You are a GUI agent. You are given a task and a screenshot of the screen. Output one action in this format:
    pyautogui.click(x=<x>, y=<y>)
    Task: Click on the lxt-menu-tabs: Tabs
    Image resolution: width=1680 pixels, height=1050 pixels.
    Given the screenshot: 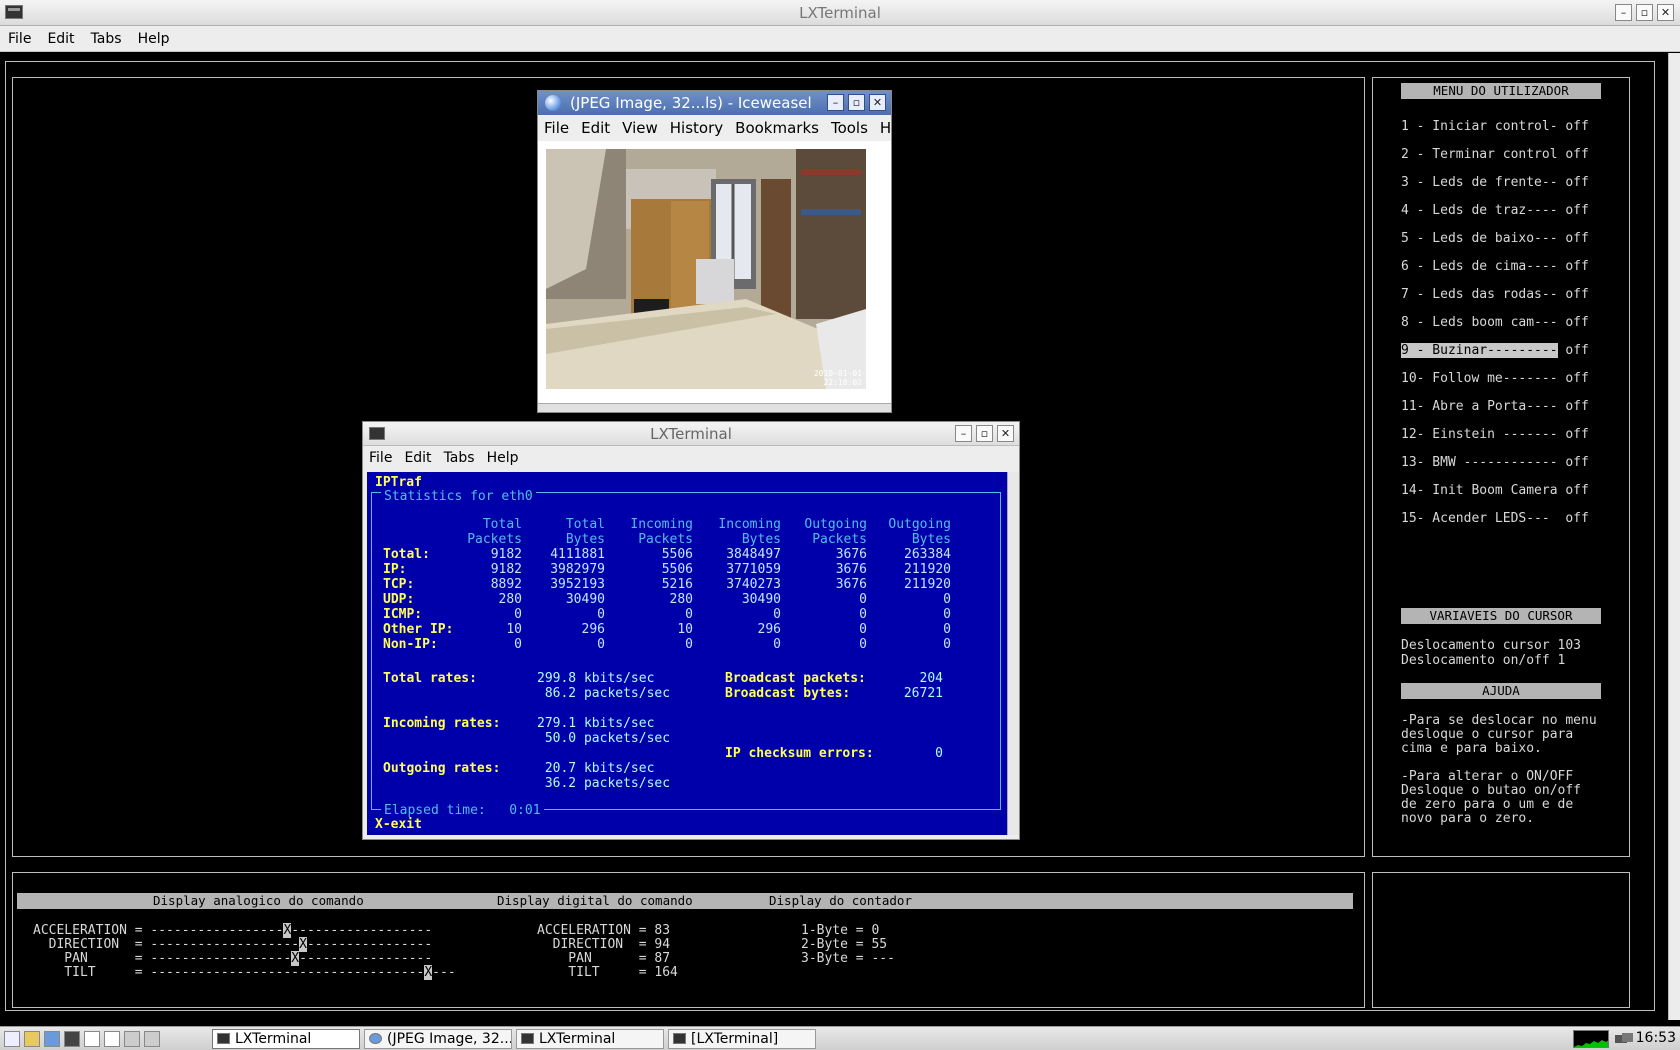 What is the action you would take?
    pyautogui.click(x=459, y=458)
    